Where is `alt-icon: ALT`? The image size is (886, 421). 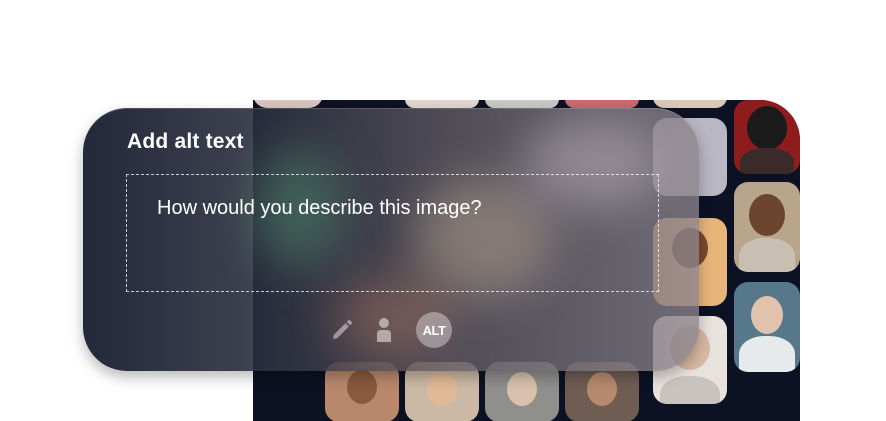 alt-icon: ALT is located at coordinates (434, 330).